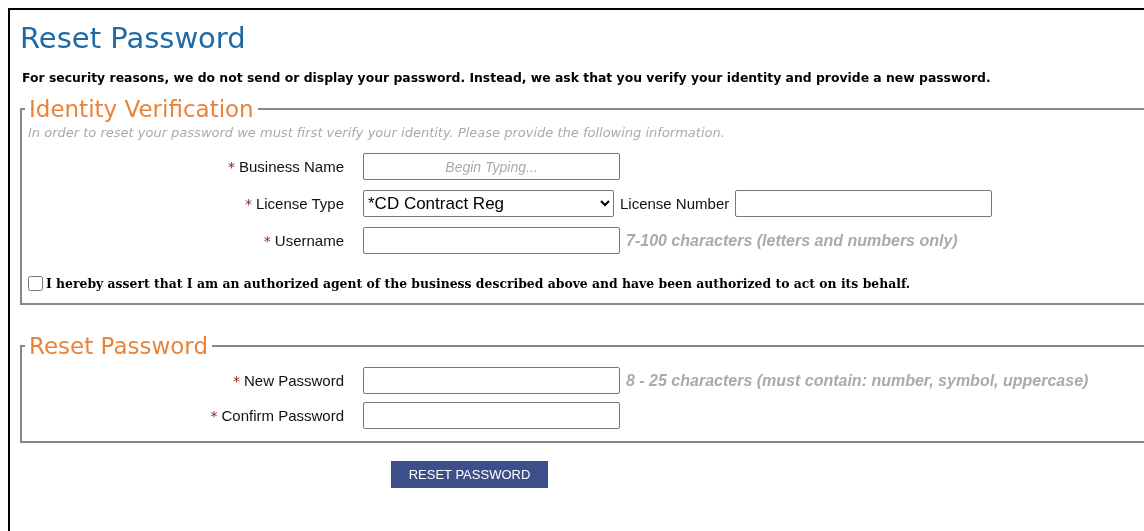 Image resolution: width=1144 pixels, height=531 pixels. I want to click on reset-password-button: RESET PASSWORD, so click(469, 474).